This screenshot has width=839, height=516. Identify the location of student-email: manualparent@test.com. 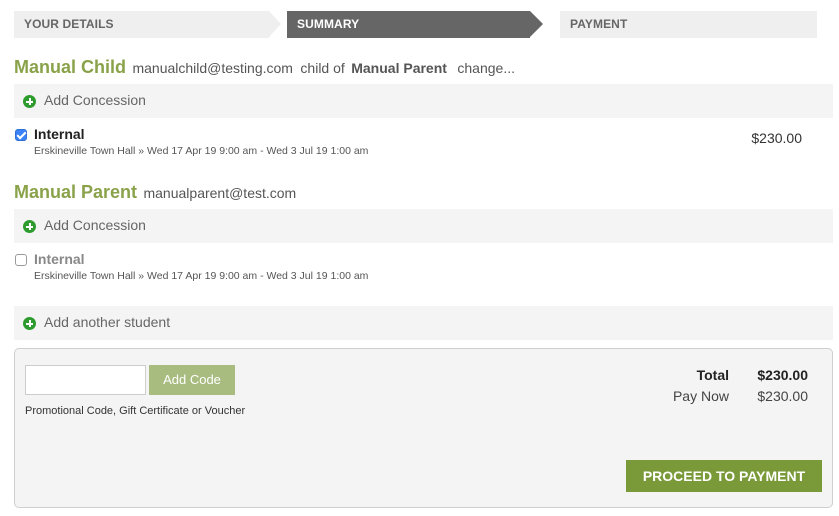
(220, 193).